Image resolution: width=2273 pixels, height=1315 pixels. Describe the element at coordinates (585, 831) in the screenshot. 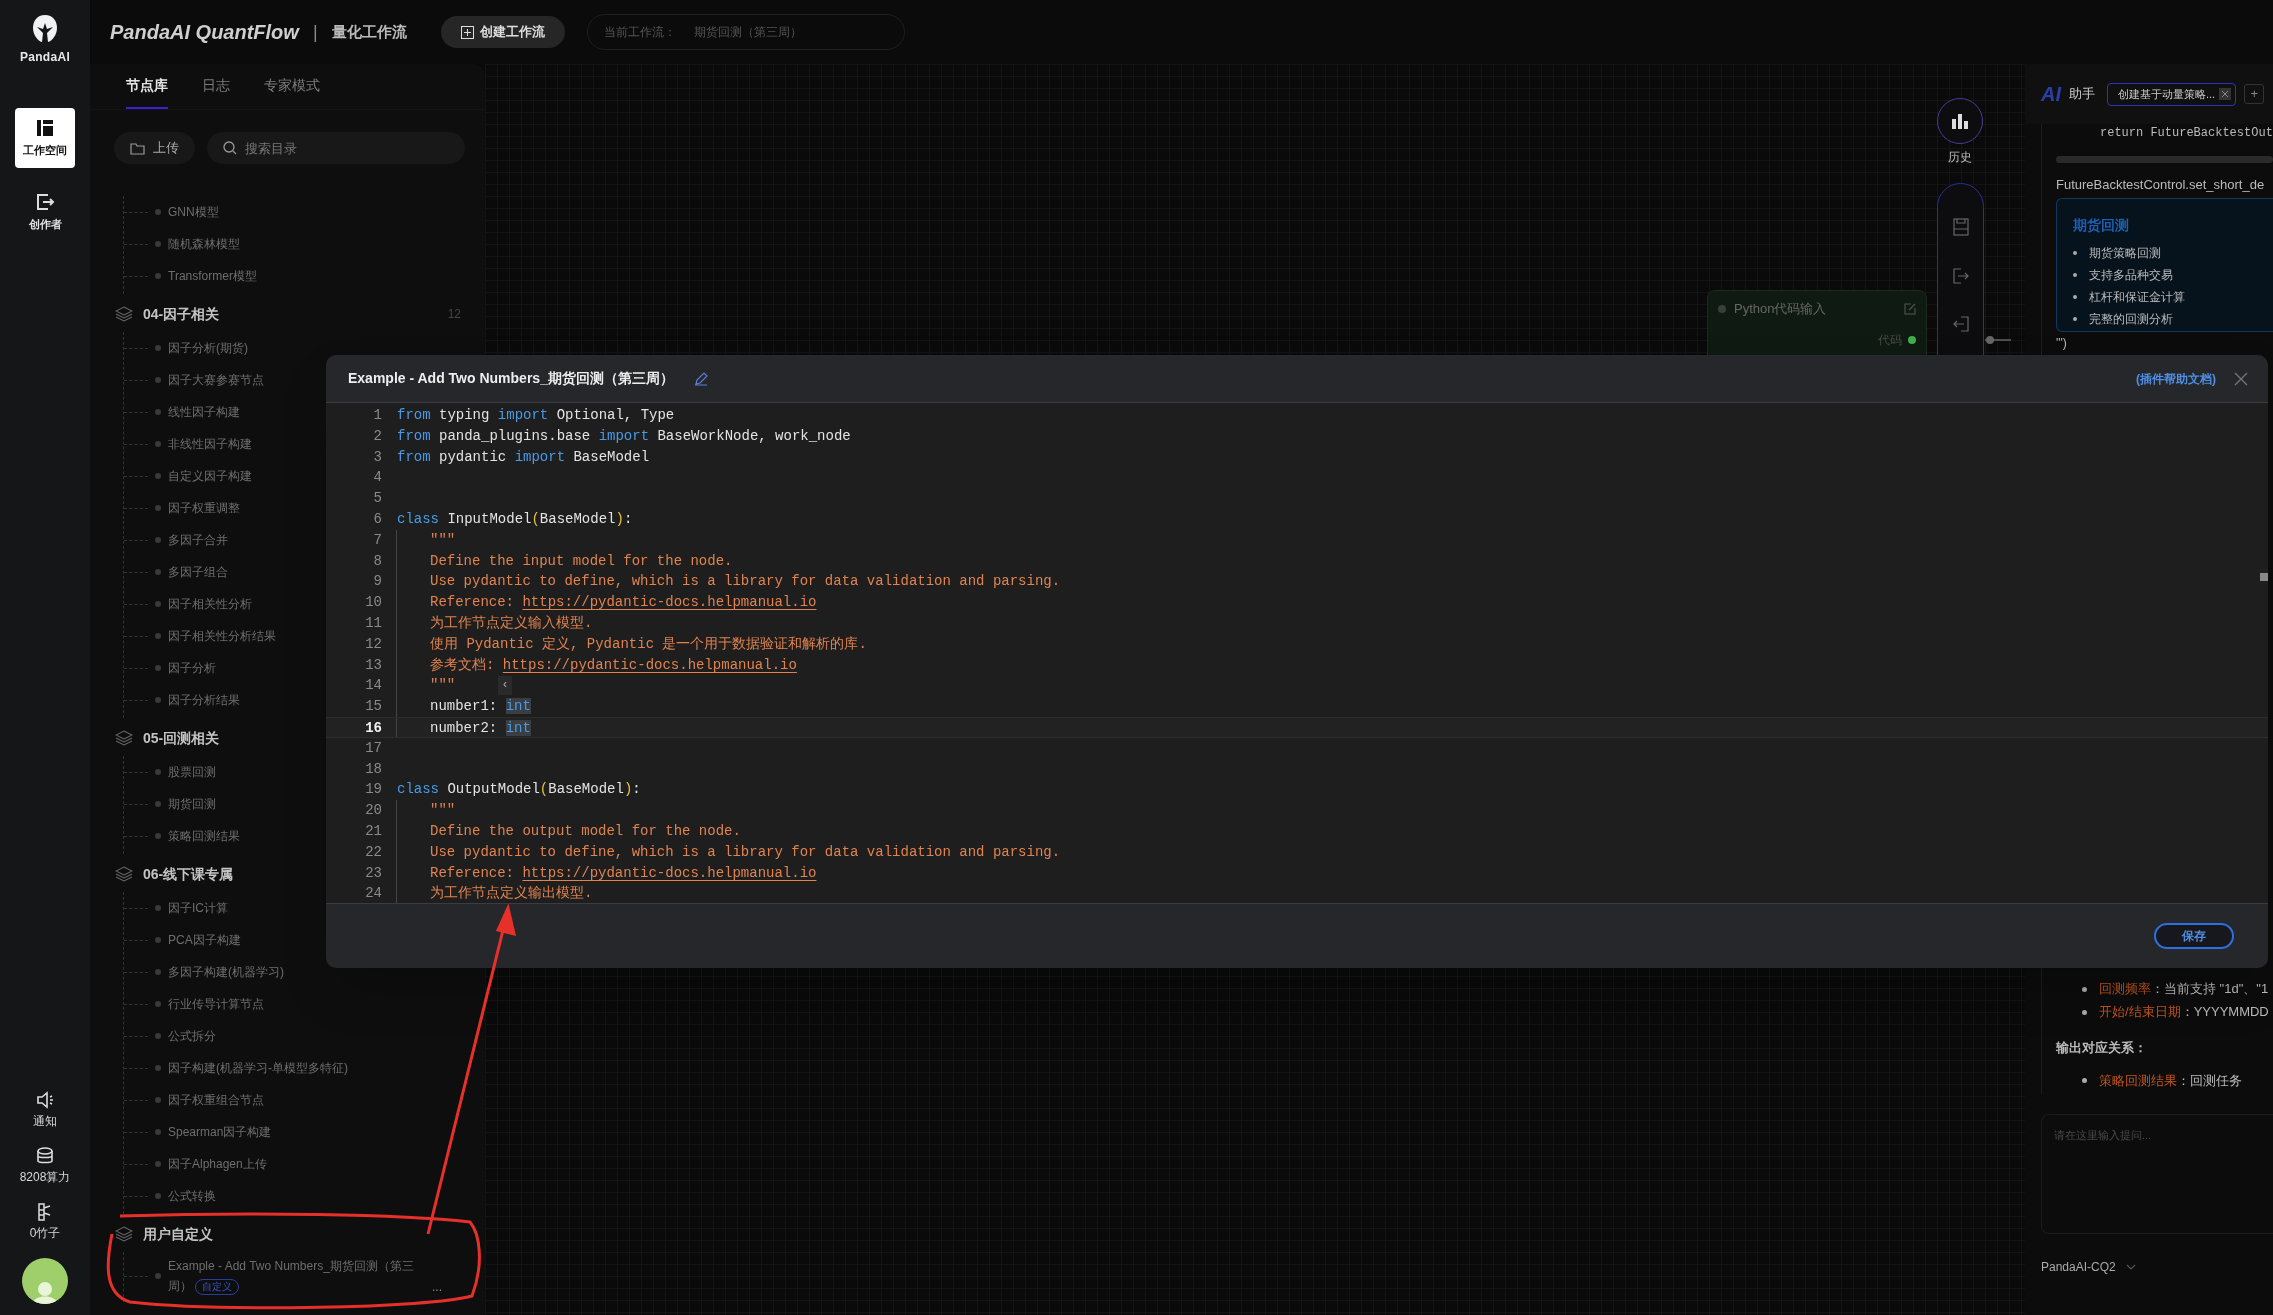

I see `code-line: Define the output model for the node.` at that location.